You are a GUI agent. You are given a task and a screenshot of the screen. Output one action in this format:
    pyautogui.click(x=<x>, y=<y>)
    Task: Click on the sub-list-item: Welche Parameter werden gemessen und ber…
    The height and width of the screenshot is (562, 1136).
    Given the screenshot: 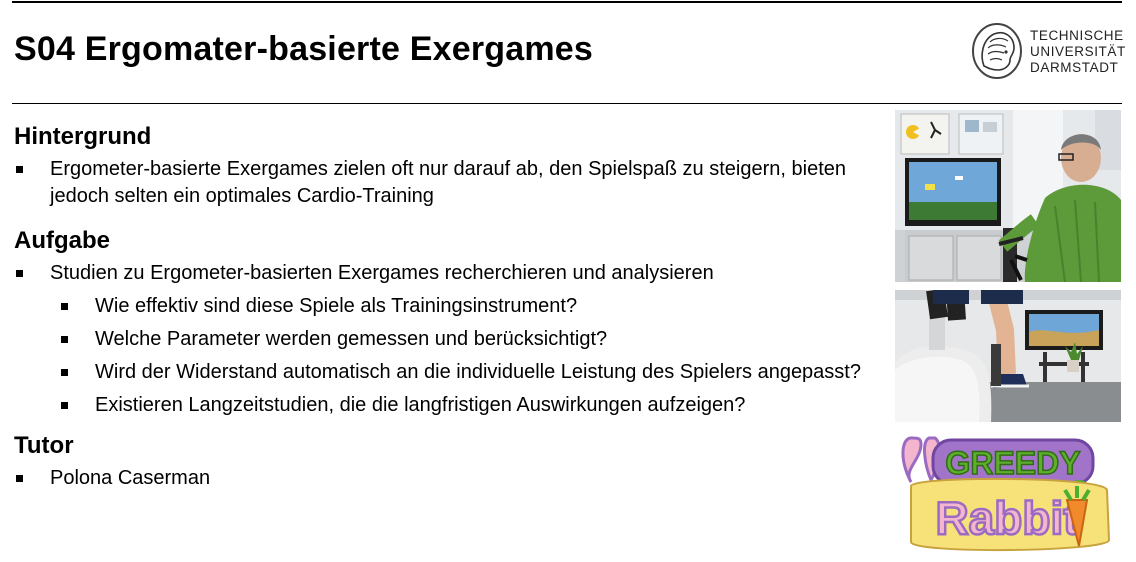 What is the action you would take?
    pyautogui.click(x=462, y=339)
    